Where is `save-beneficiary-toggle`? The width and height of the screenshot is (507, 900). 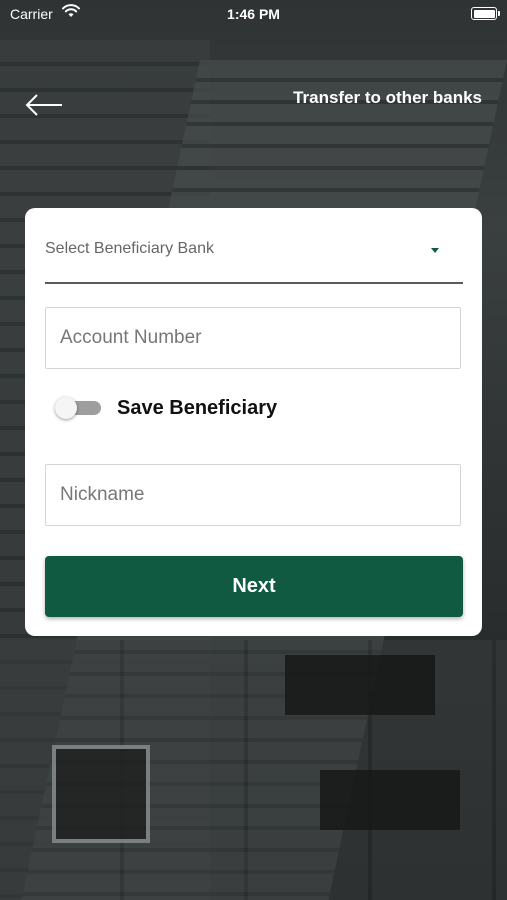
save-beneficiary-toggle is located at coordinates (78, 408).